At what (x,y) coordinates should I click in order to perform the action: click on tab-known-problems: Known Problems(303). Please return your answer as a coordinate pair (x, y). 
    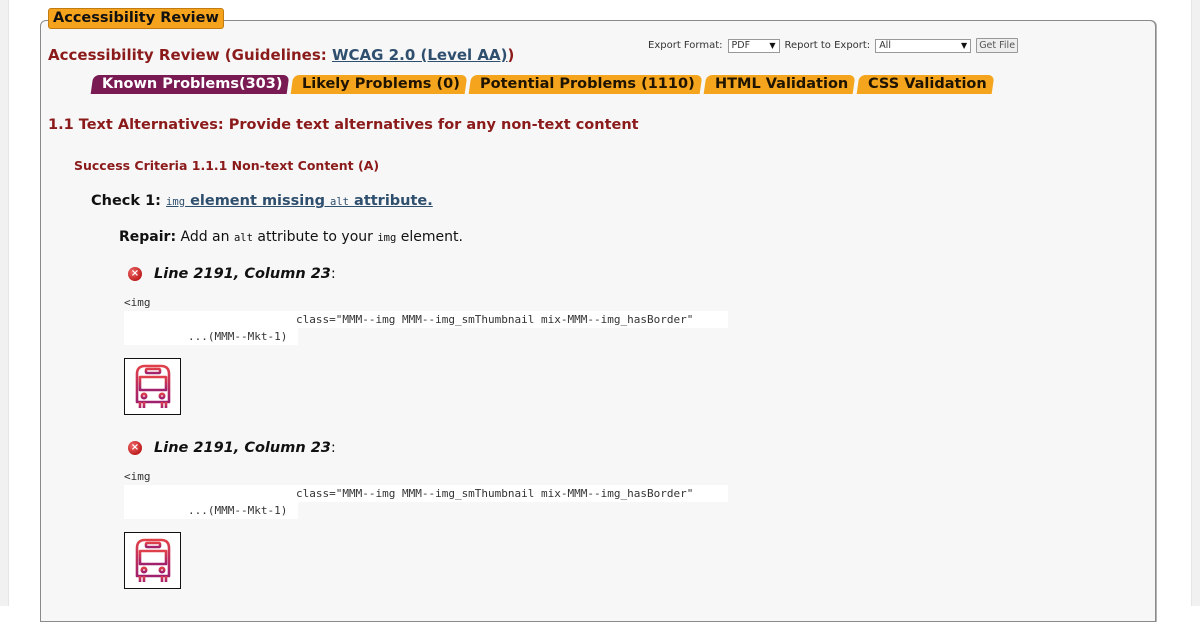
    Looking at the image, I should click on (190, 84).